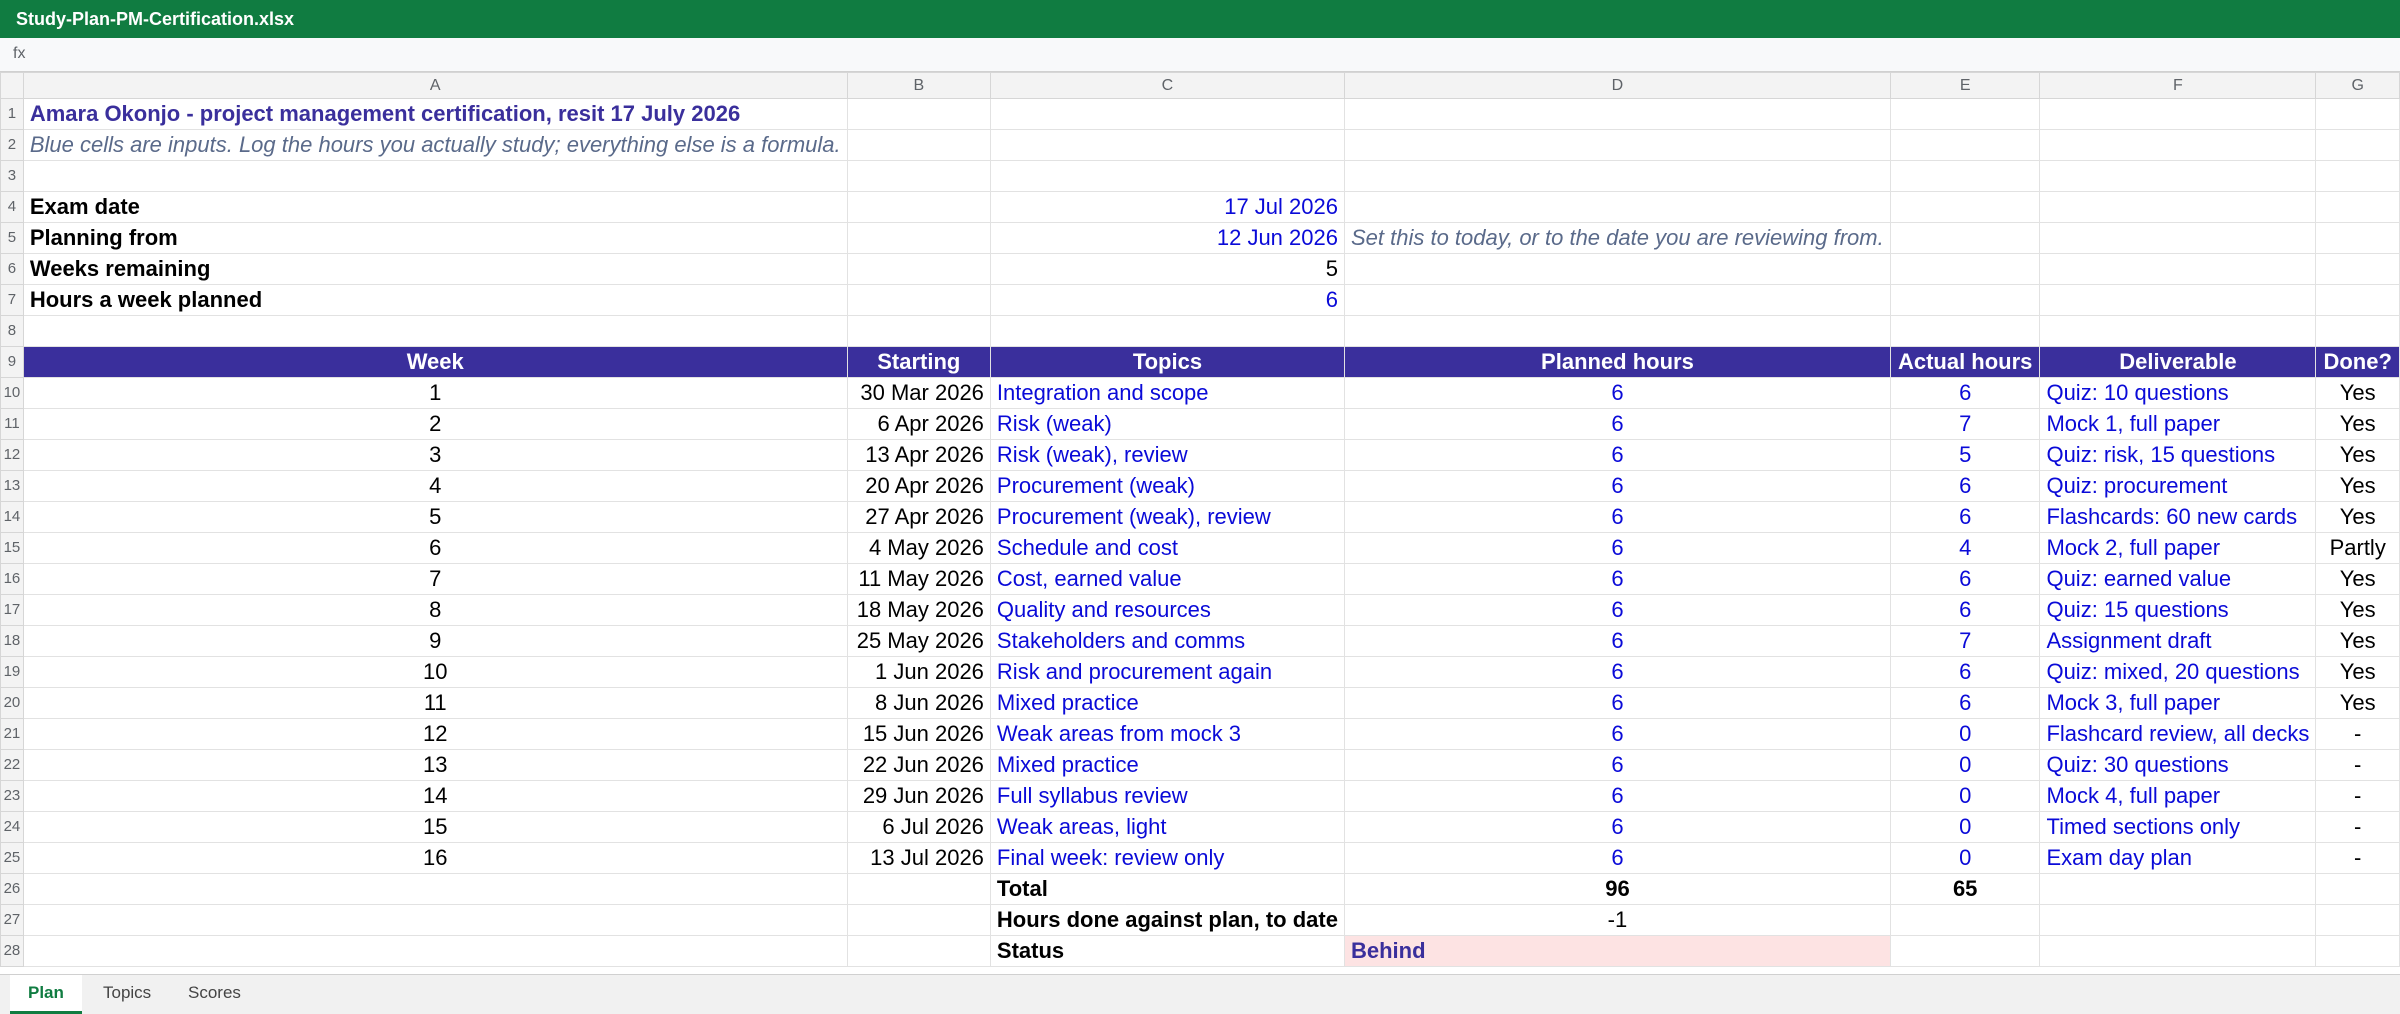 This screenshot has width=2400, height=1014. What do you see at coordinates (1617, 920) in the screenshot?
I see `against-plan-value-cell: -1` at bounding box center [1617, 920].